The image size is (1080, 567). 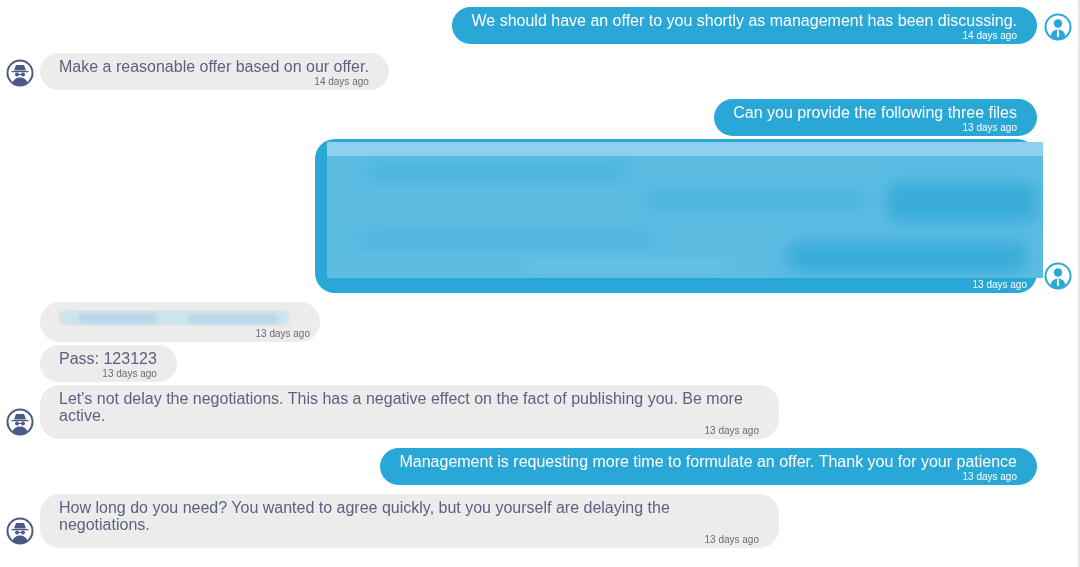 I want to click on message-text: Let's not delay the negotiations. This has a negative effect on the fact of publishing you. Be more active., so click(x=401, y=407).